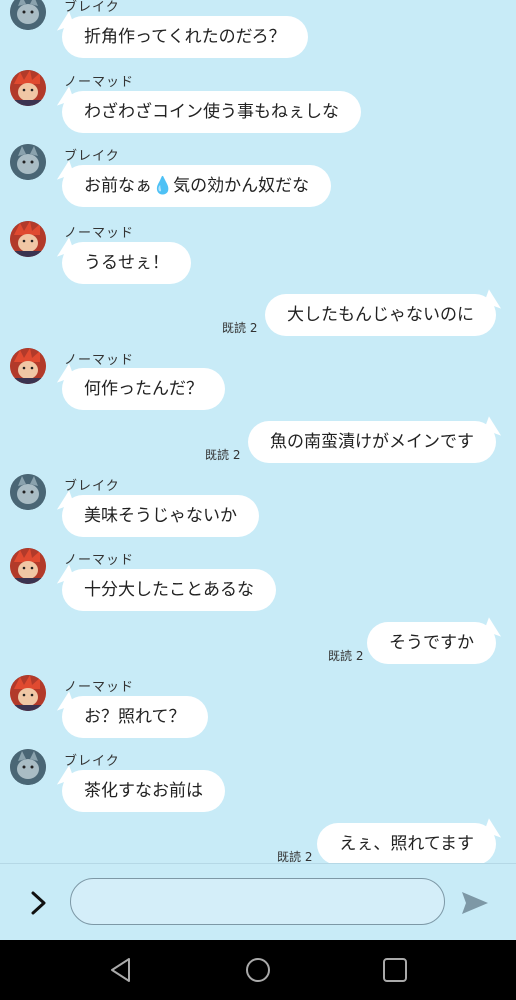 This screenshot has width=516, height=1000. I want to click on message-bubble: 魚の南蛮漬けがメインです, so click(372, 442).